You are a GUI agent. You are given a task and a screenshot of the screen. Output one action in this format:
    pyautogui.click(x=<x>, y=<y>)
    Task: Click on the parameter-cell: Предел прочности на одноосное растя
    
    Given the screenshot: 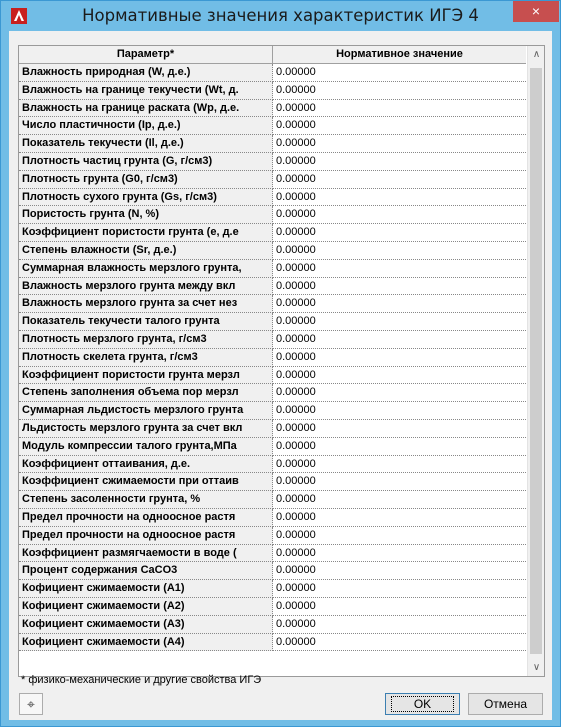 What is the action you would take?
    pyautogui.click(x=146, y=535)
    